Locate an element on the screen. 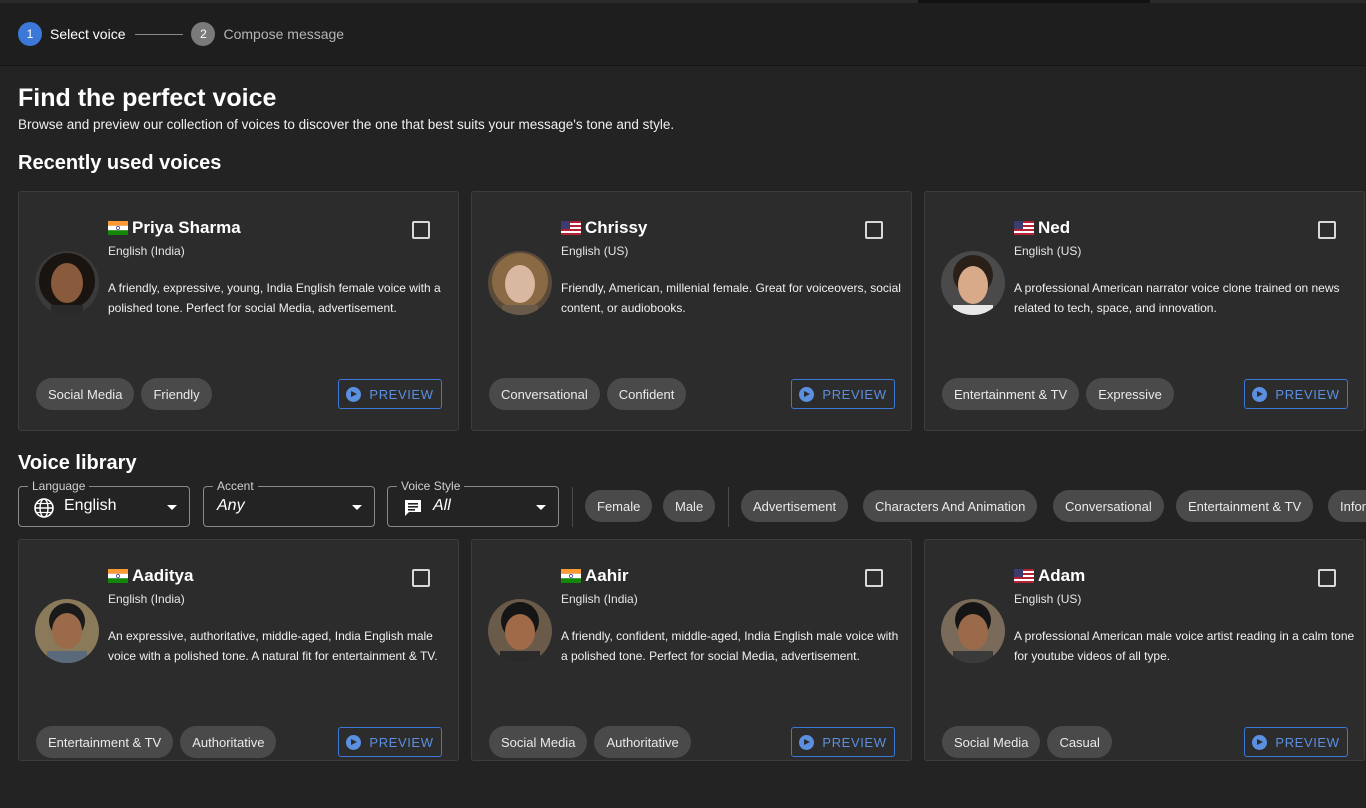 The height and width of the screenshot is (808, 1366). chip-entertainment-tv: Entertainment & TV is located at coordinates (1245, 506).